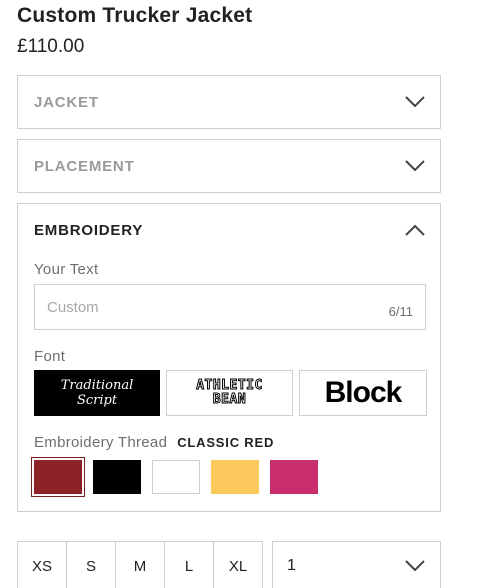 The width and height of the screenshot is (480, 588). What do you see at coordinates (89, 230) in the screenshot?
I see `accordion-embroidery-title: EMBROIDERY` at bounding box center [89, 230].